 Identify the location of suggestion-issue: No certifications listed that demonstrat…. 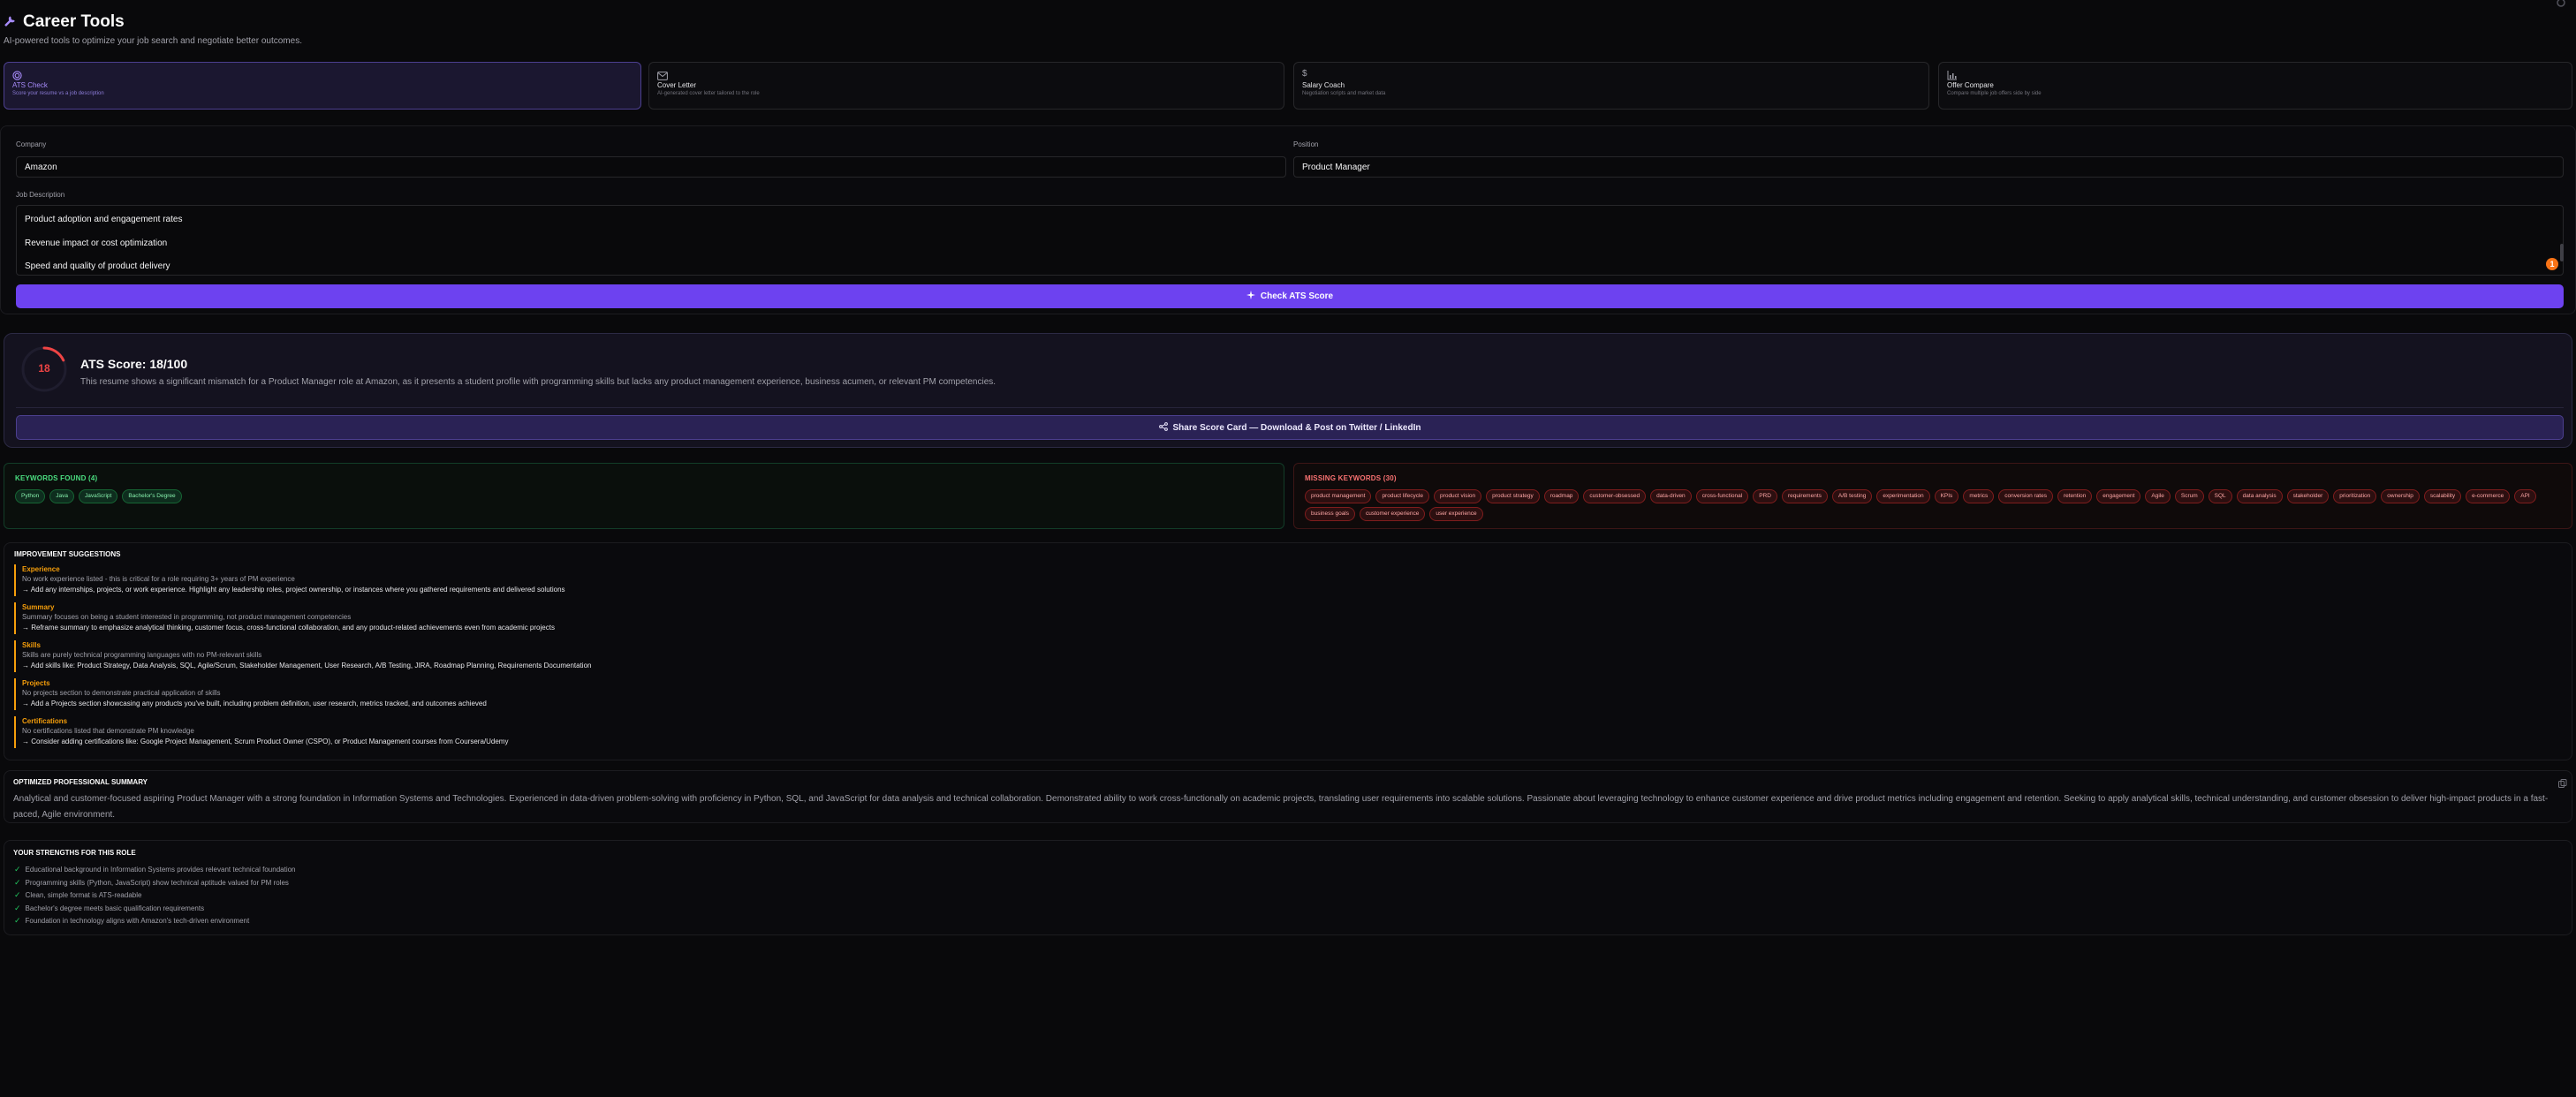
(108, 731).